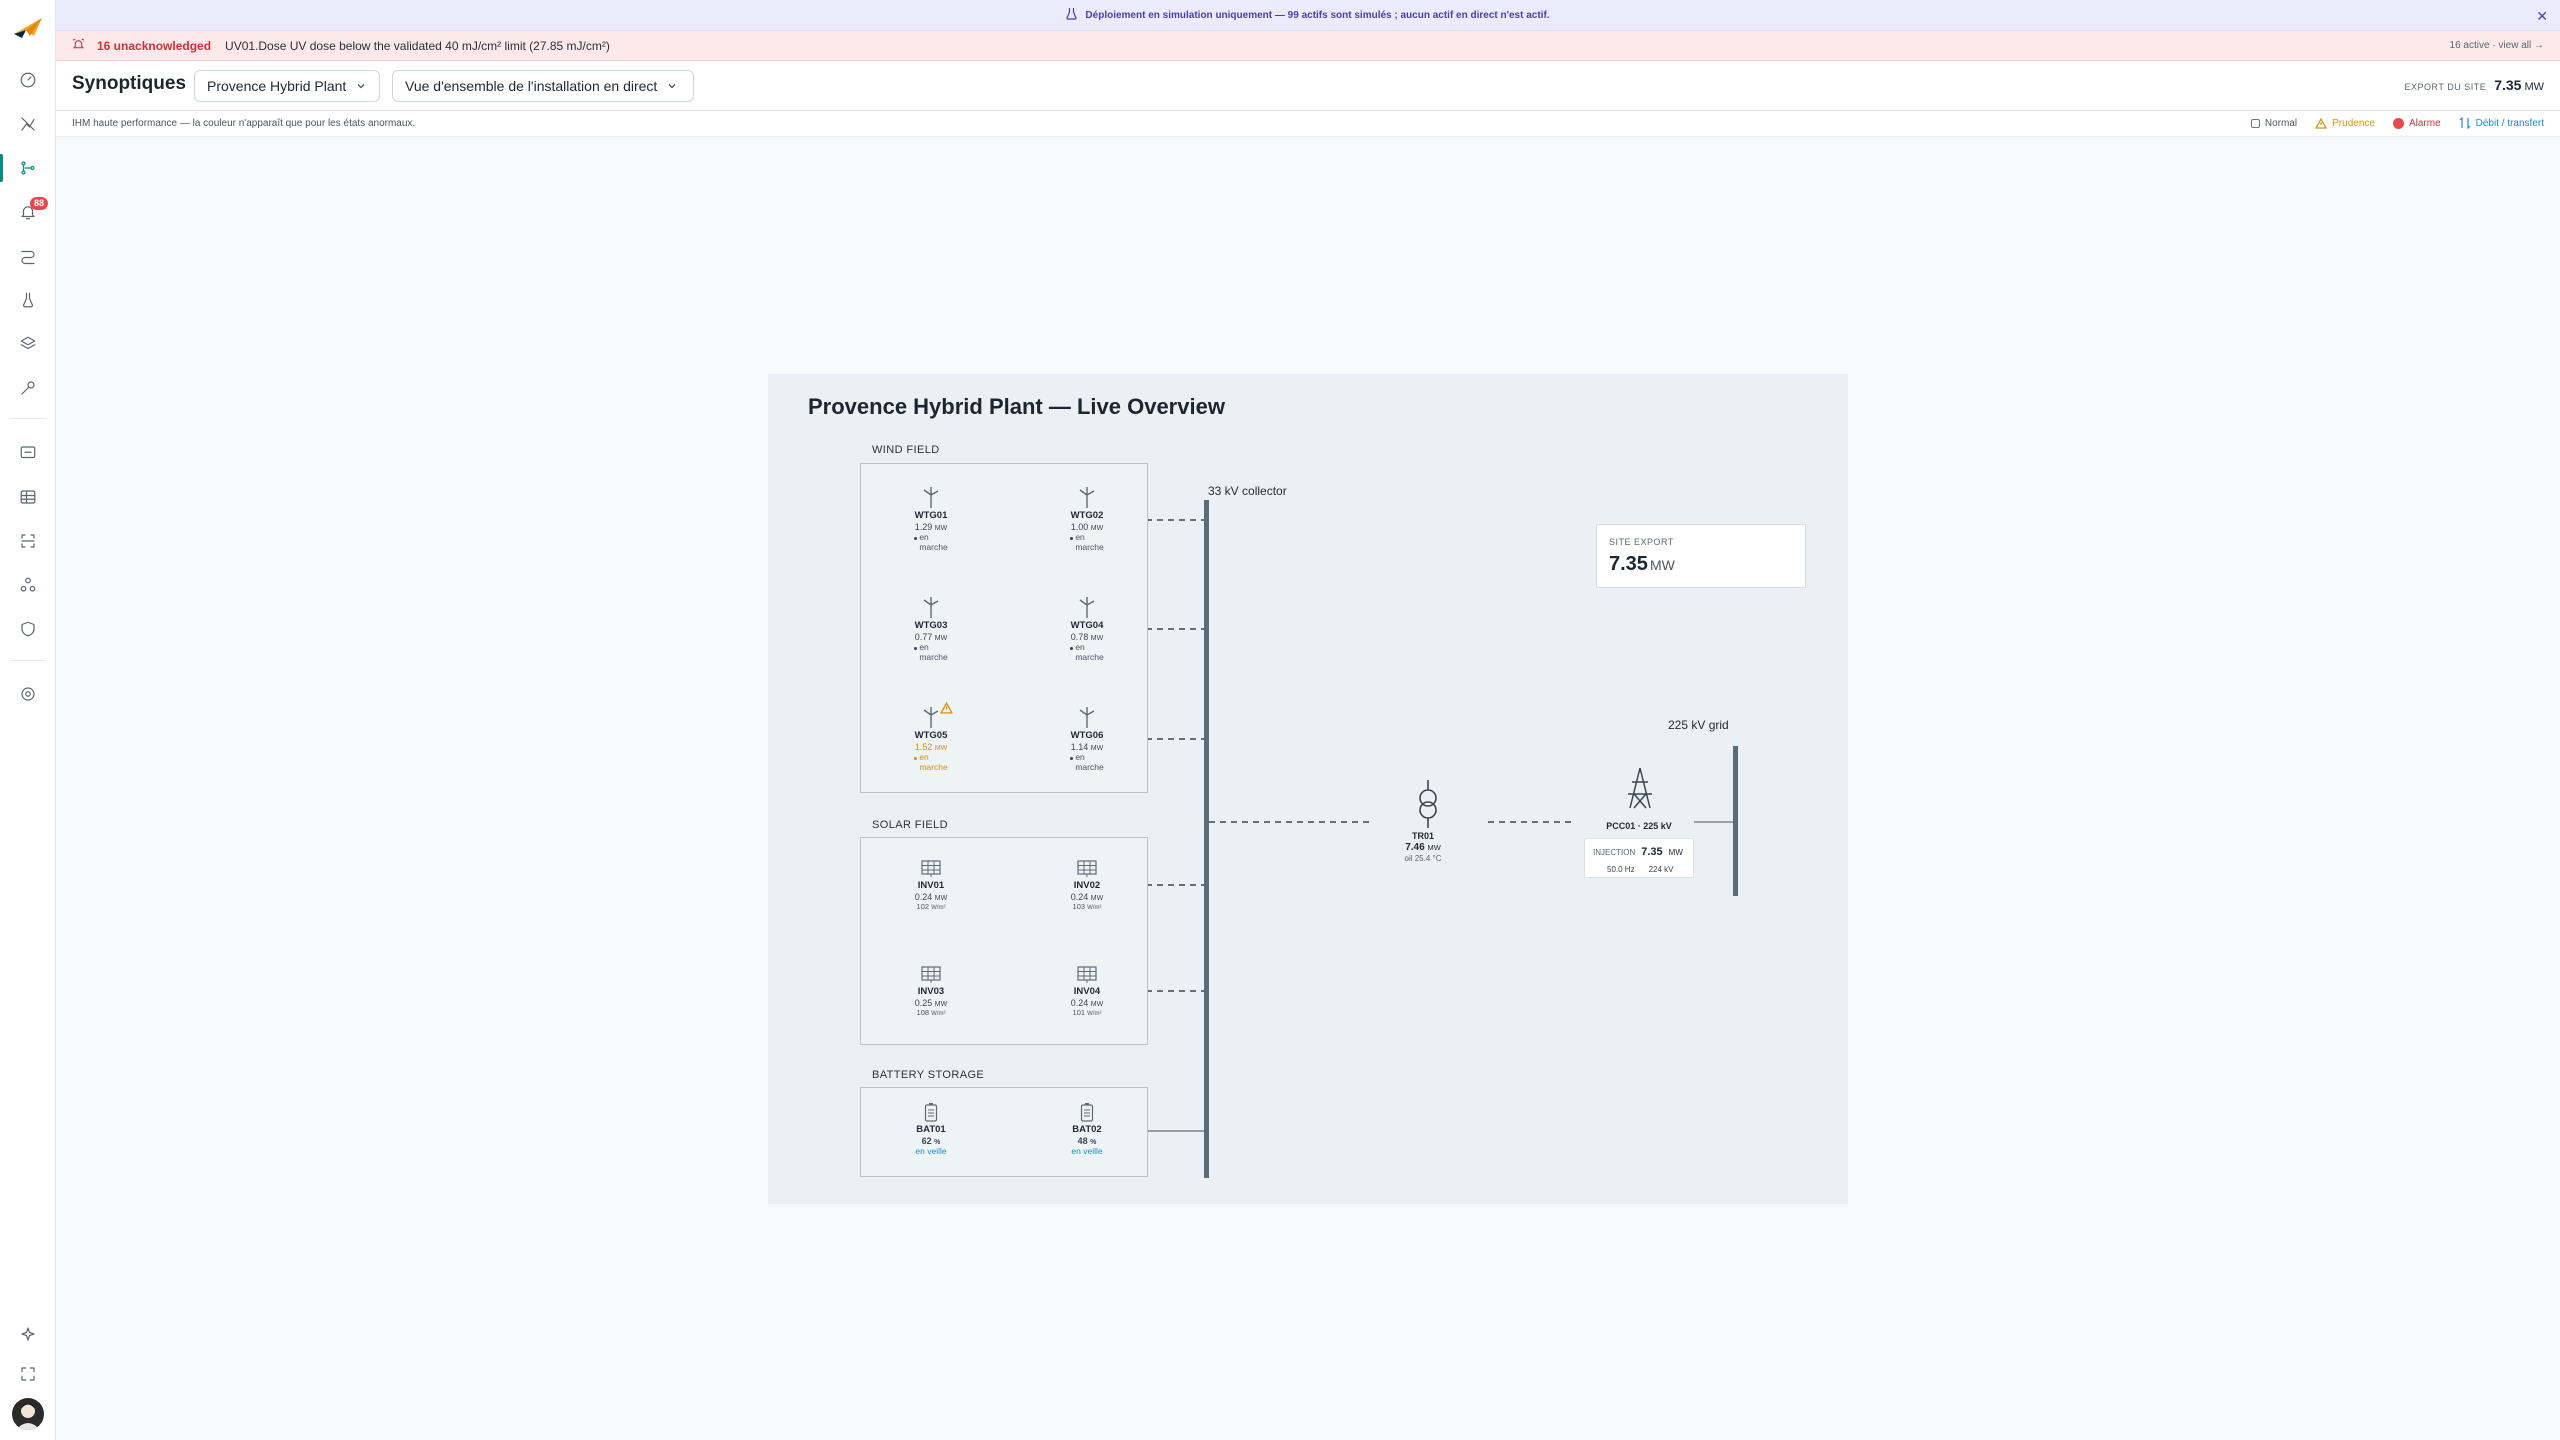 This screenshot has height=1440, width=2560. Describe the element at coordinates (1247, 491) in the screenshot. I see `collector-label: 33 kV collector` at that location.